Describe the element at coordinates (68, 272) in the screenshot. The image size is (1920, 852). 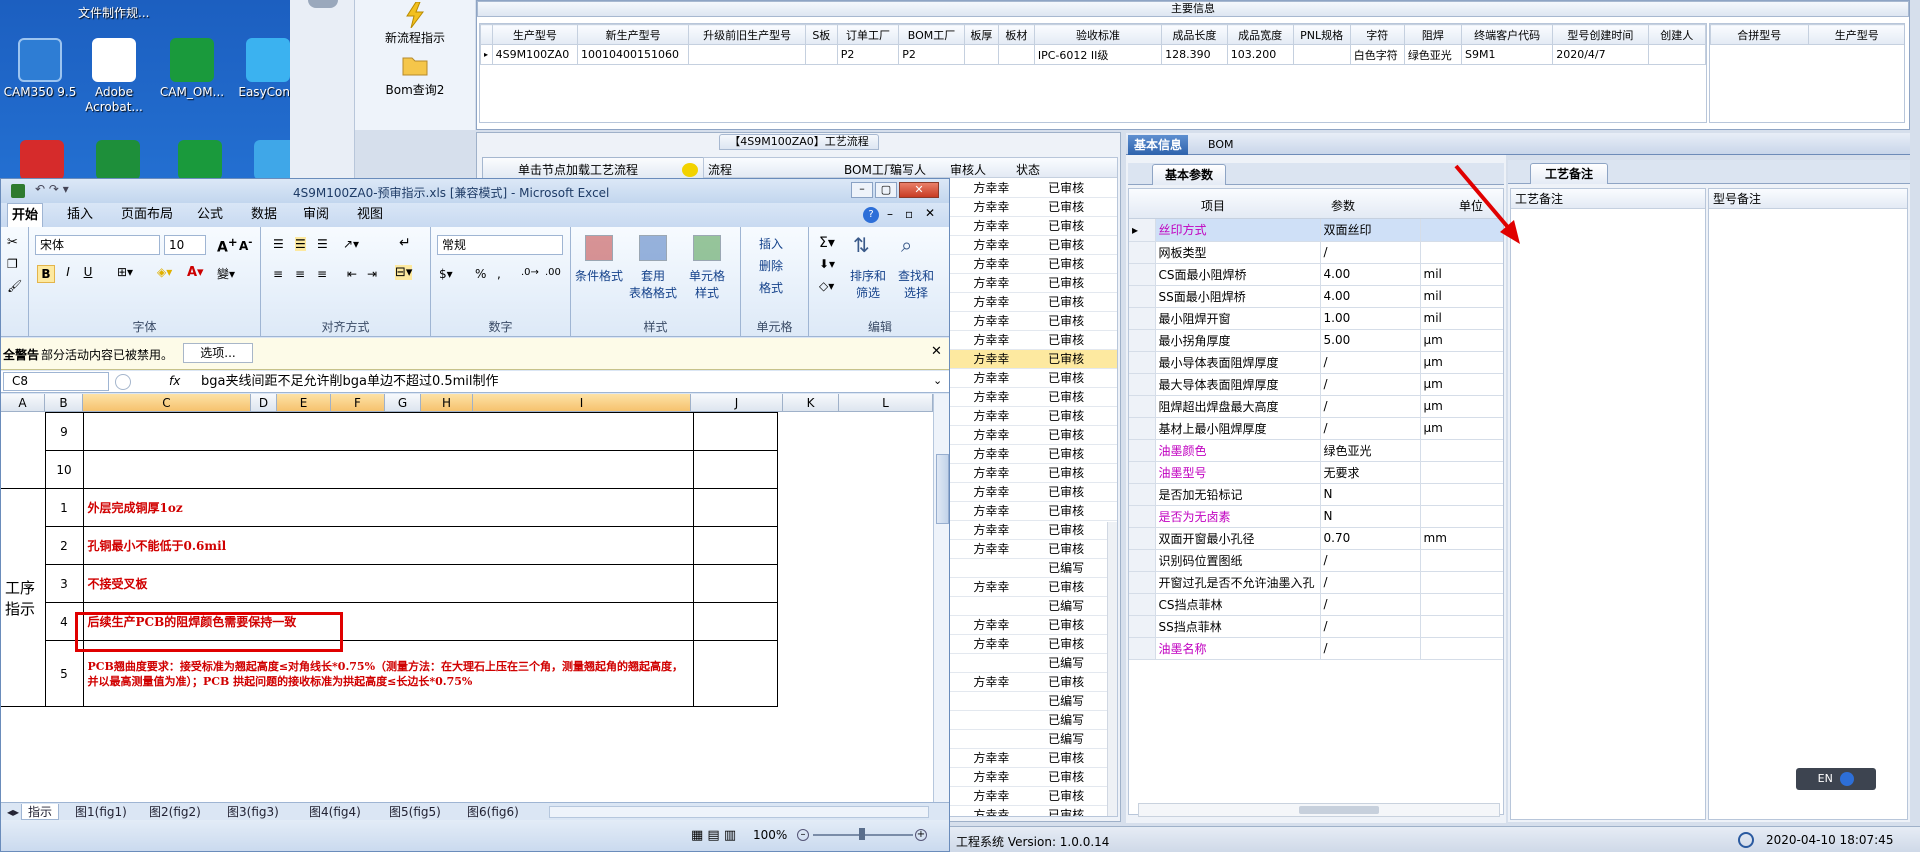
I see `italic-button: I` at that location.